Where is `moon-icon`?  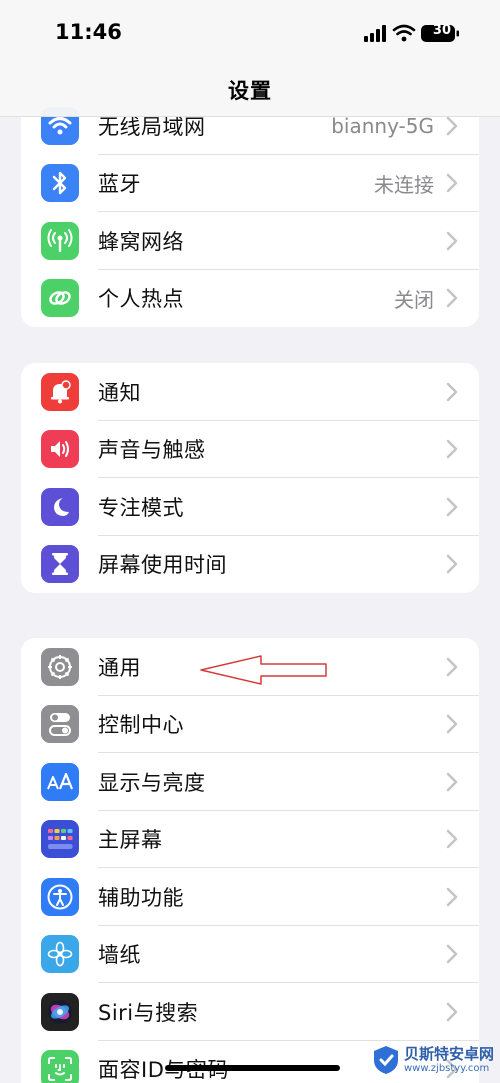 moon-icon is located at coordinates (60, 506).